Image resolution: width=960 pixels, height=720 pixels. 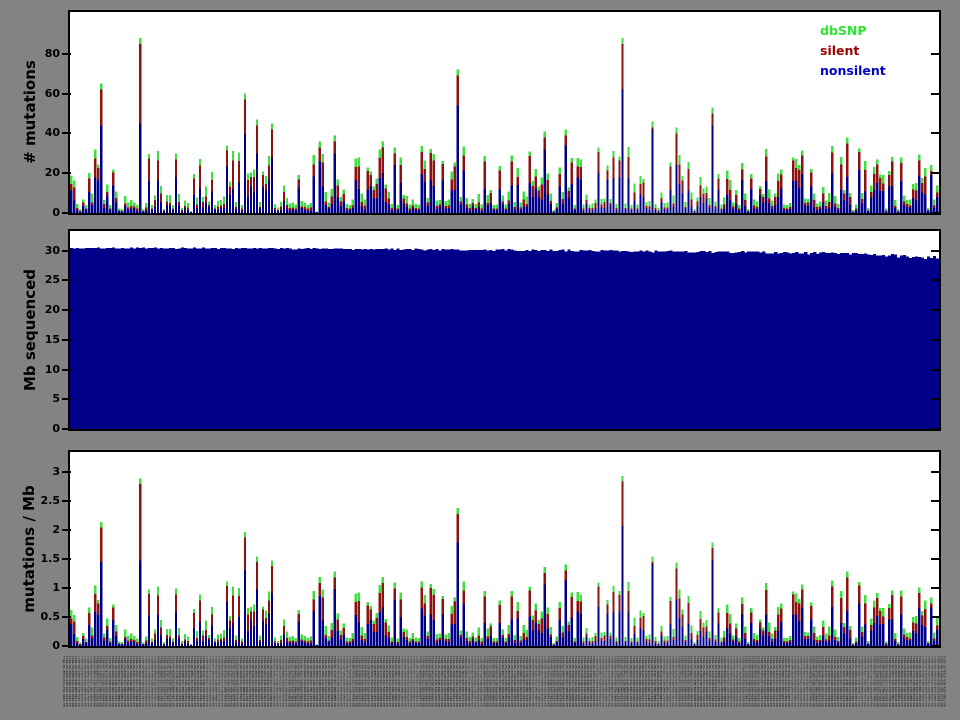 I want to click on y-tick-label: 5, so click(x=56, y=399).